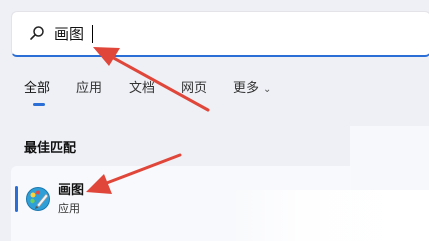 Image resolution: width=429 pixels, height=241 pixels. What do you see at coordinates (50, 148) in the screenshot?
I see `section-title: 最佳匹配` at bounding box center [50, 148].